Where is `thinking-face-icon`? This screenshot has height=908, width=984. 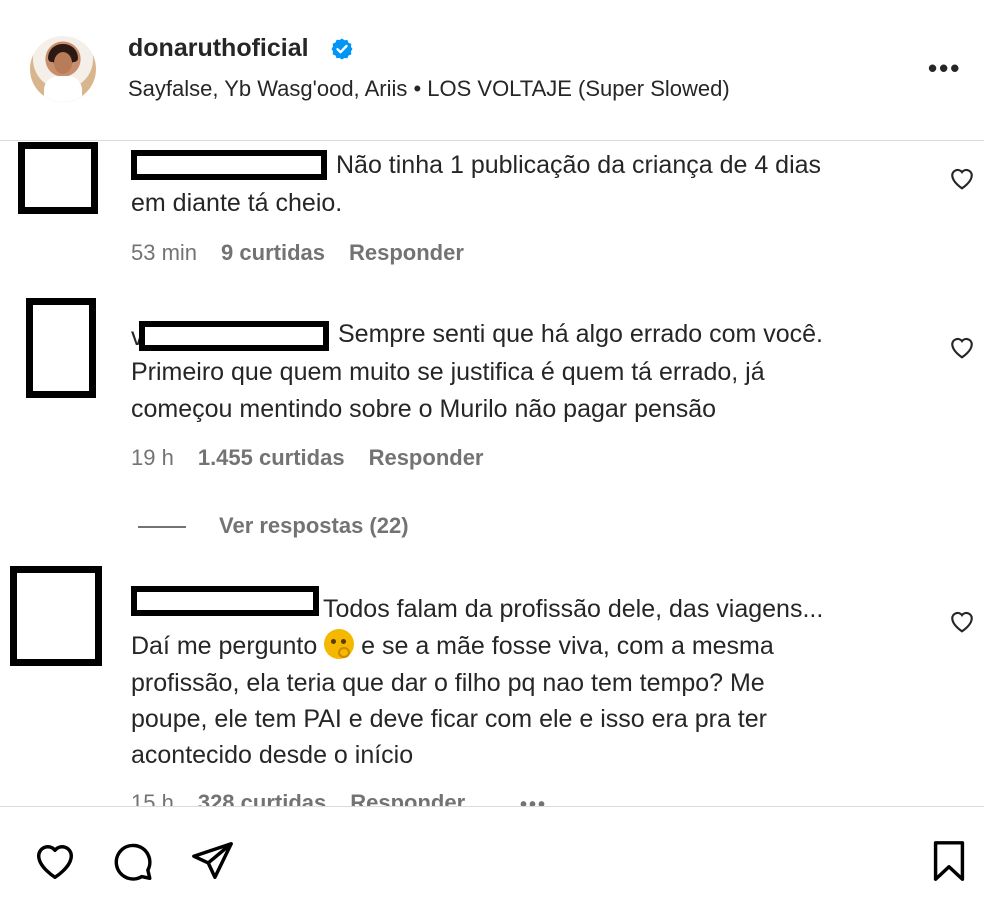 thinking-face-icon is located at coordinates (339, 644).